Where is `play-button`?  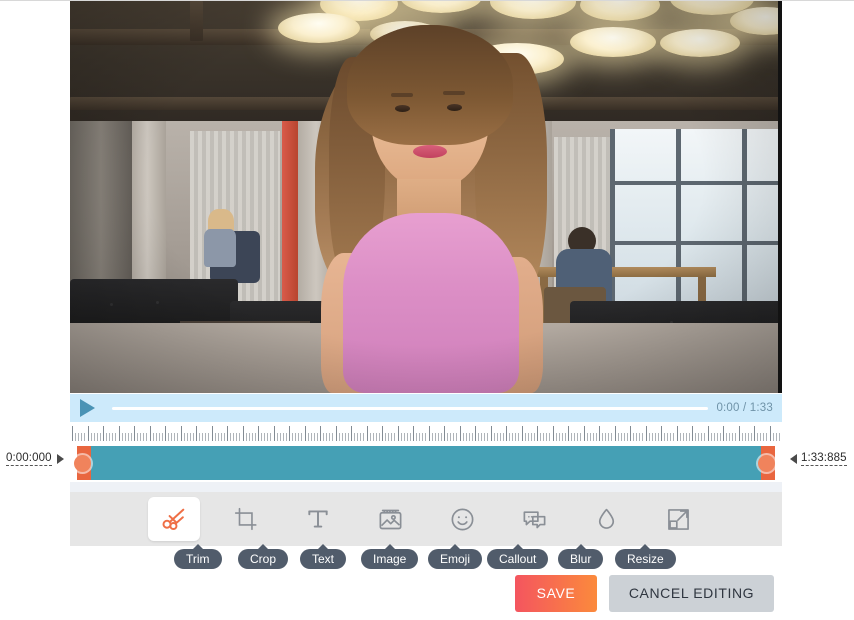 play-button is located at coordinates (87, 408).